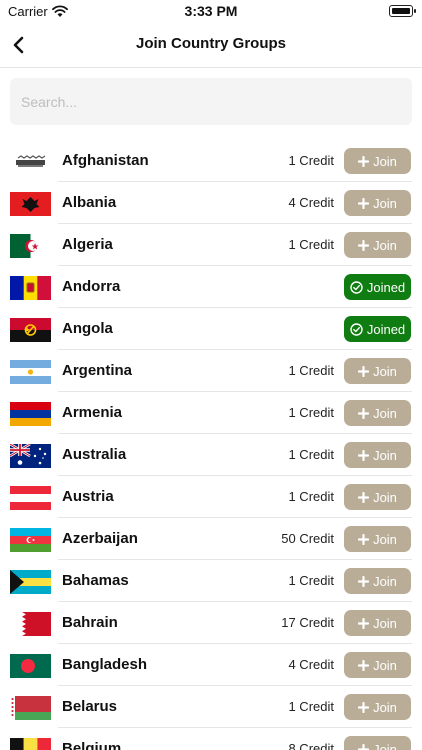  What do you see at coordinates (30, 204) in the screenshot?
I see `albania-flag-icon` at bounding box center [30, 204].